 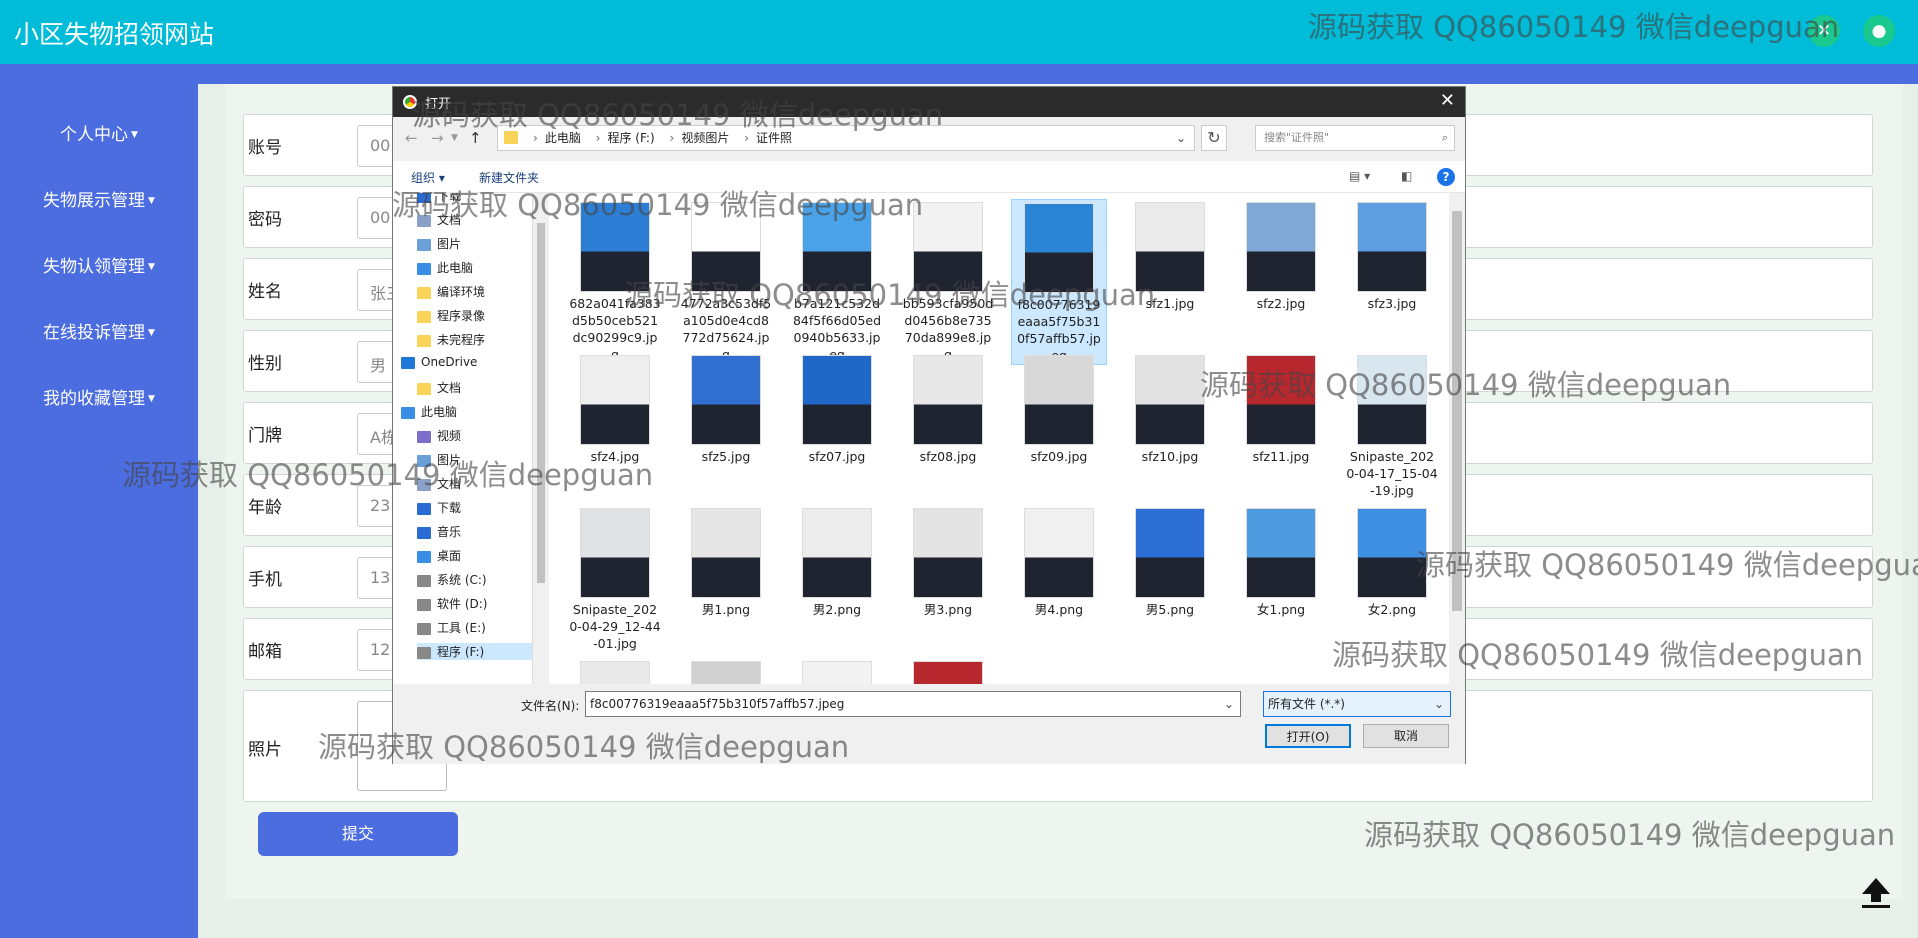 I want to click on sidebar-item-profile: 个人中心 ▼, so click(x=99, y=132).